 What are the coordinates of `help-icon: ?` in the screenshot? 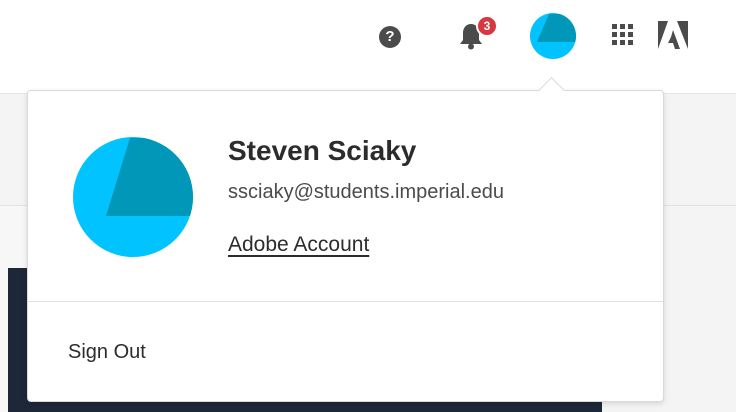 It's located at (390, 37).